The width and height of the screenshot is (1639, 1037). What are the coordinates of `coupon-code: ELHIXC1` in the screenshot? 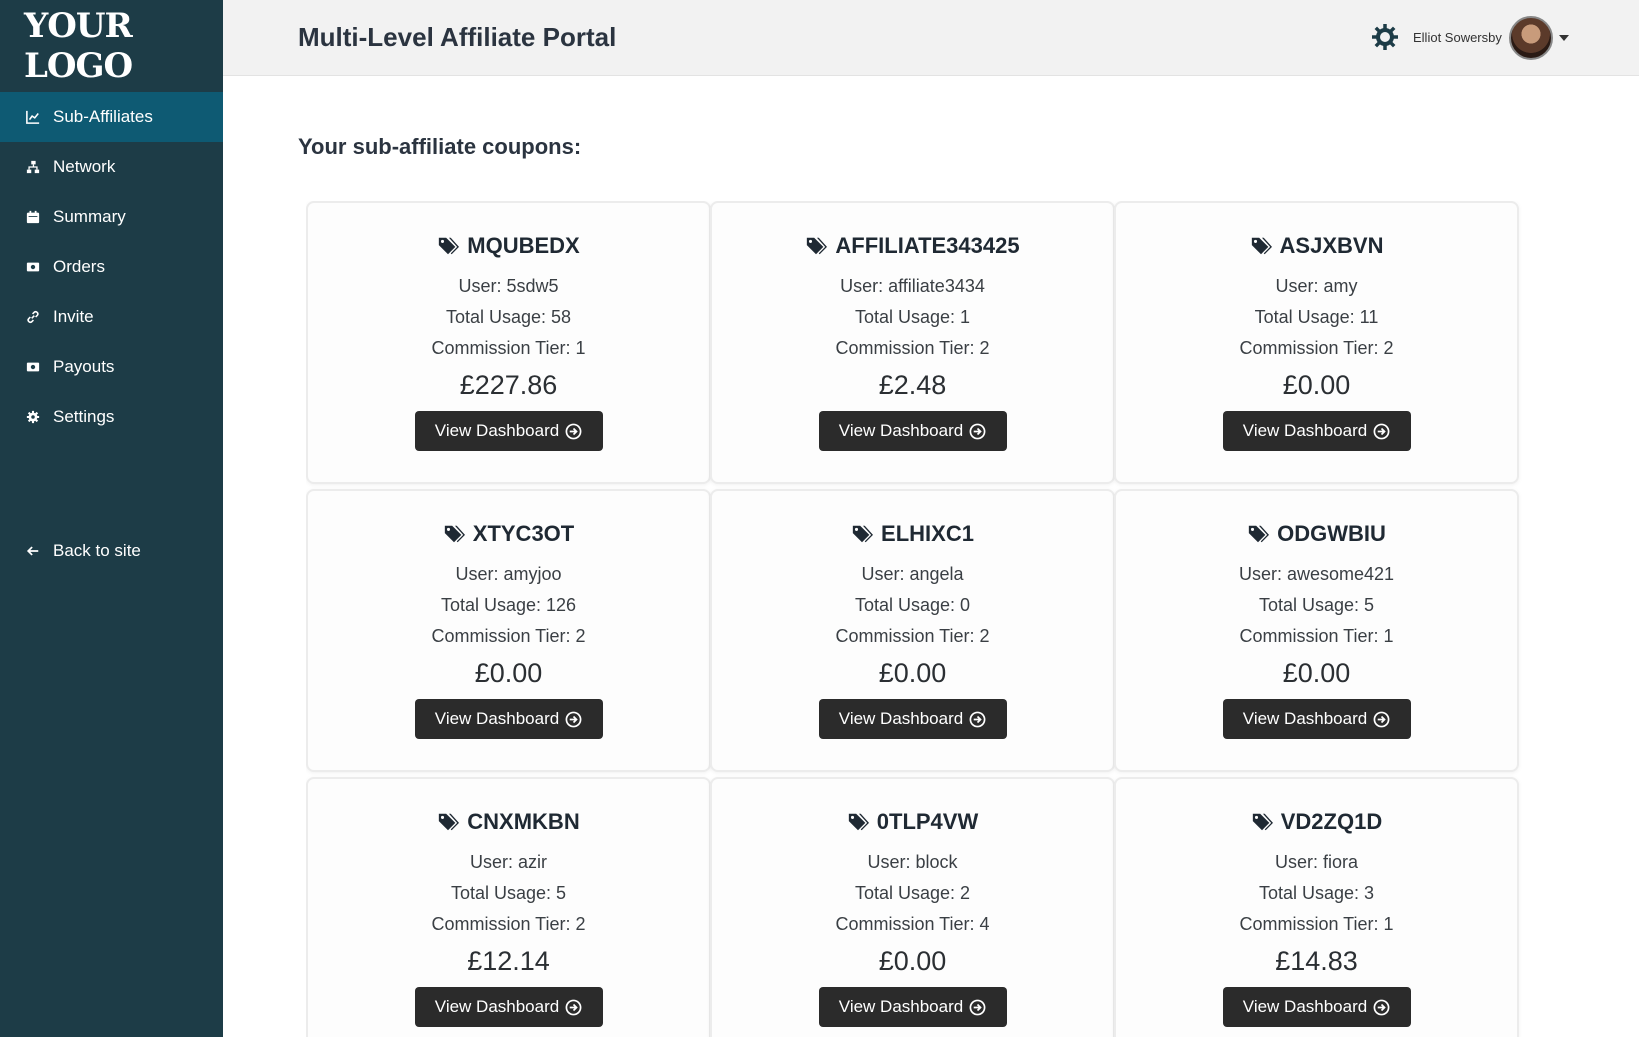 It's located at (912, 534).